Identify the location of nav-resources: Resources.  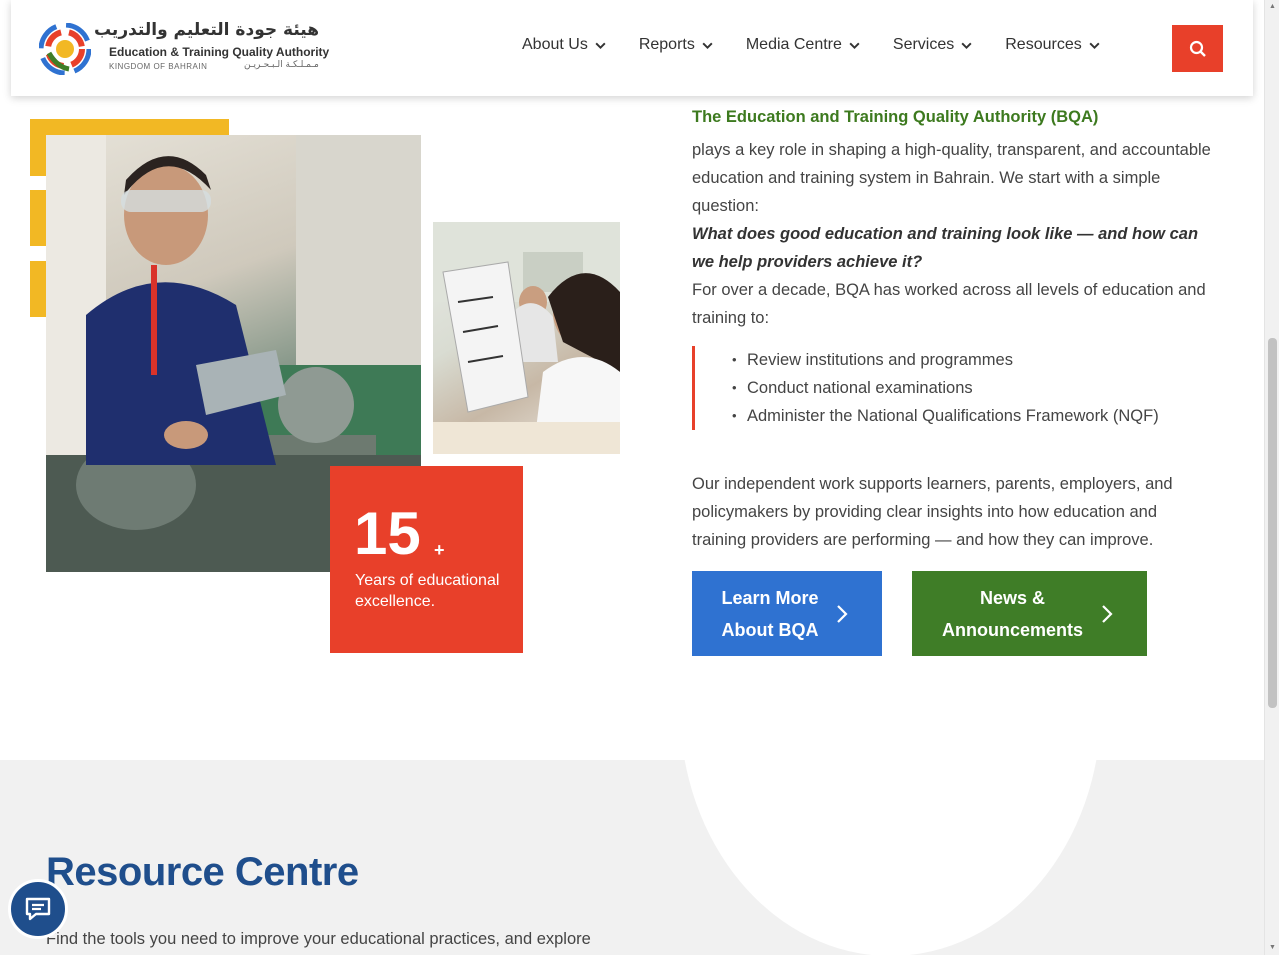
(1052, 45).